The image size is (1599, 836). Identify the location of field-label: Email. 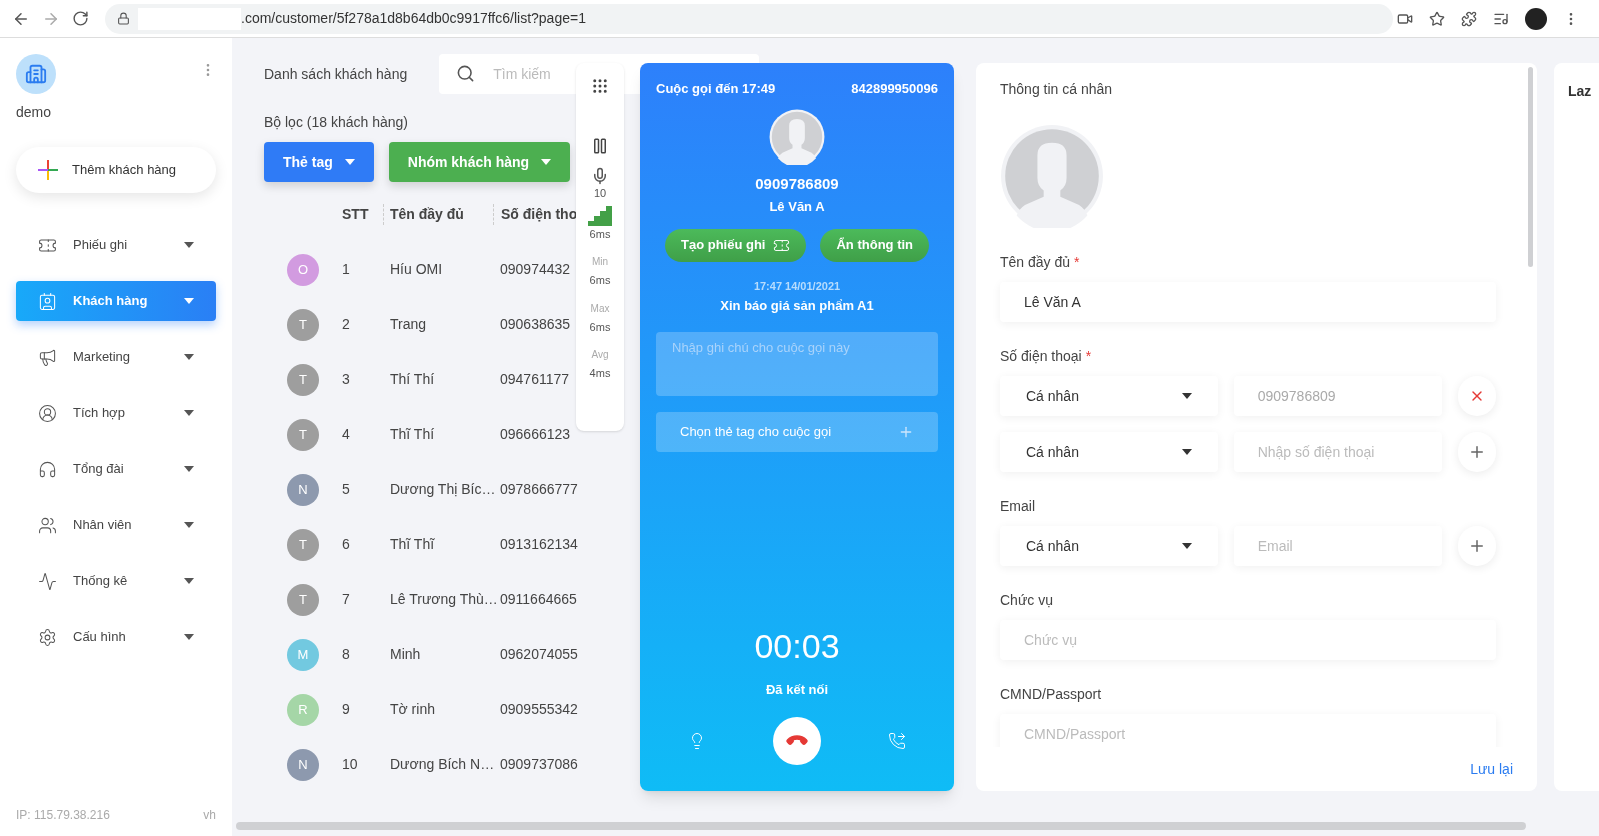
(1017, 506).